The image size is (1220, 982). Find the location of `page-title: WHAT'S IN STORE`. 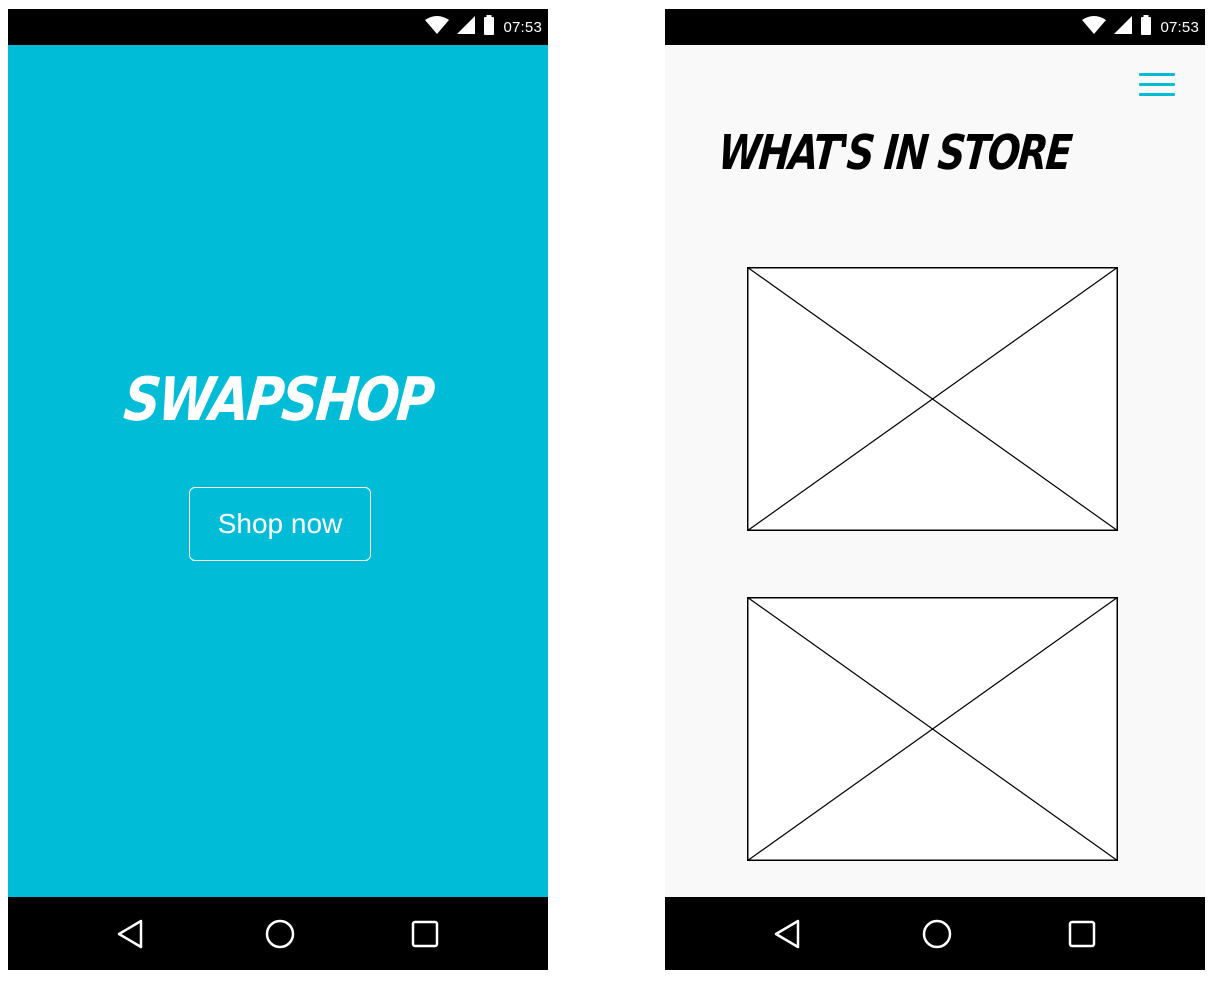

page-title: WHAT'S IN STORE is located at coordinates (894, 153).